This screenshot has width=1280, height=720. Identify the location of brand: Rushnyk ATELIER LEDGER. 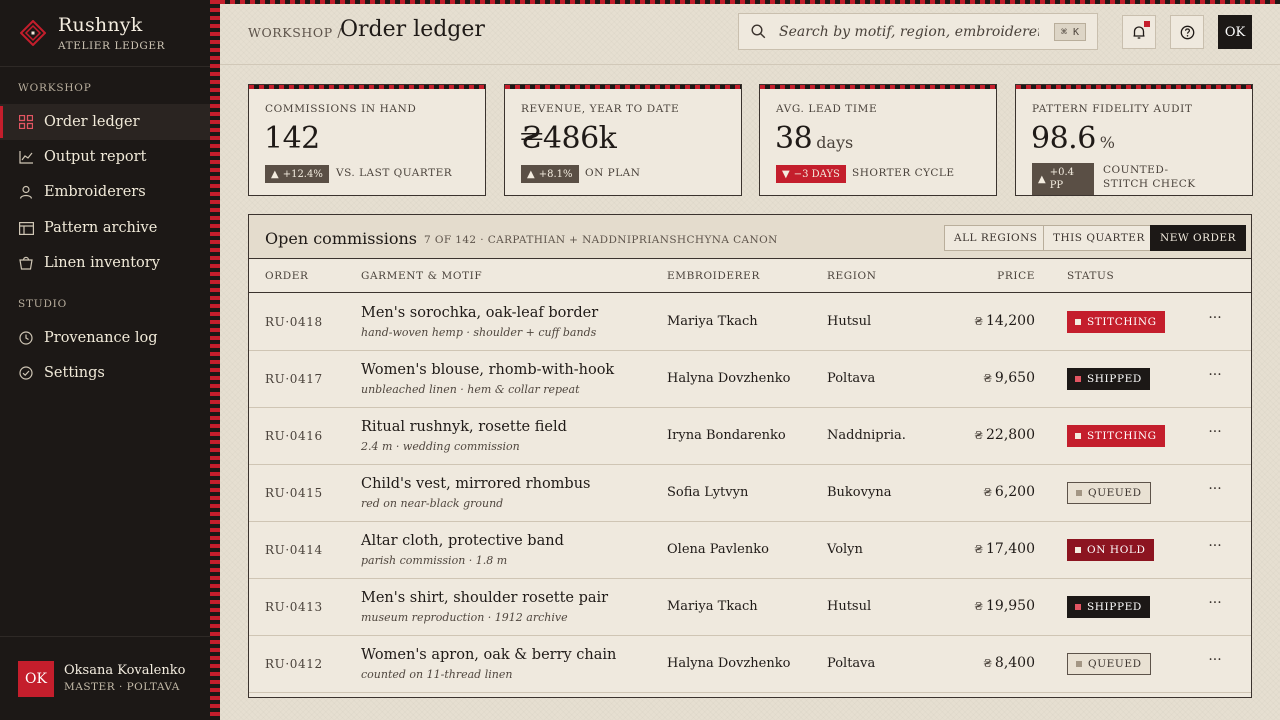
(108, 34).